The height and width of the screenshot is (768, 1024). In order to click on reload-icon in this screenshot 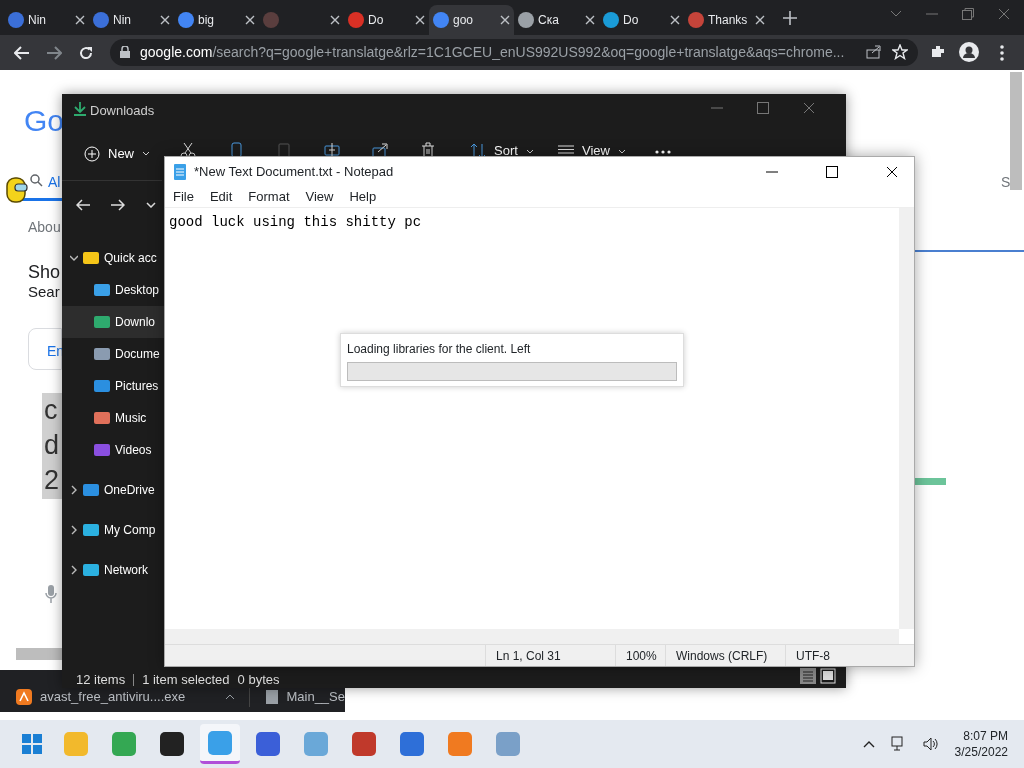, I will do `click(86, 53)`.